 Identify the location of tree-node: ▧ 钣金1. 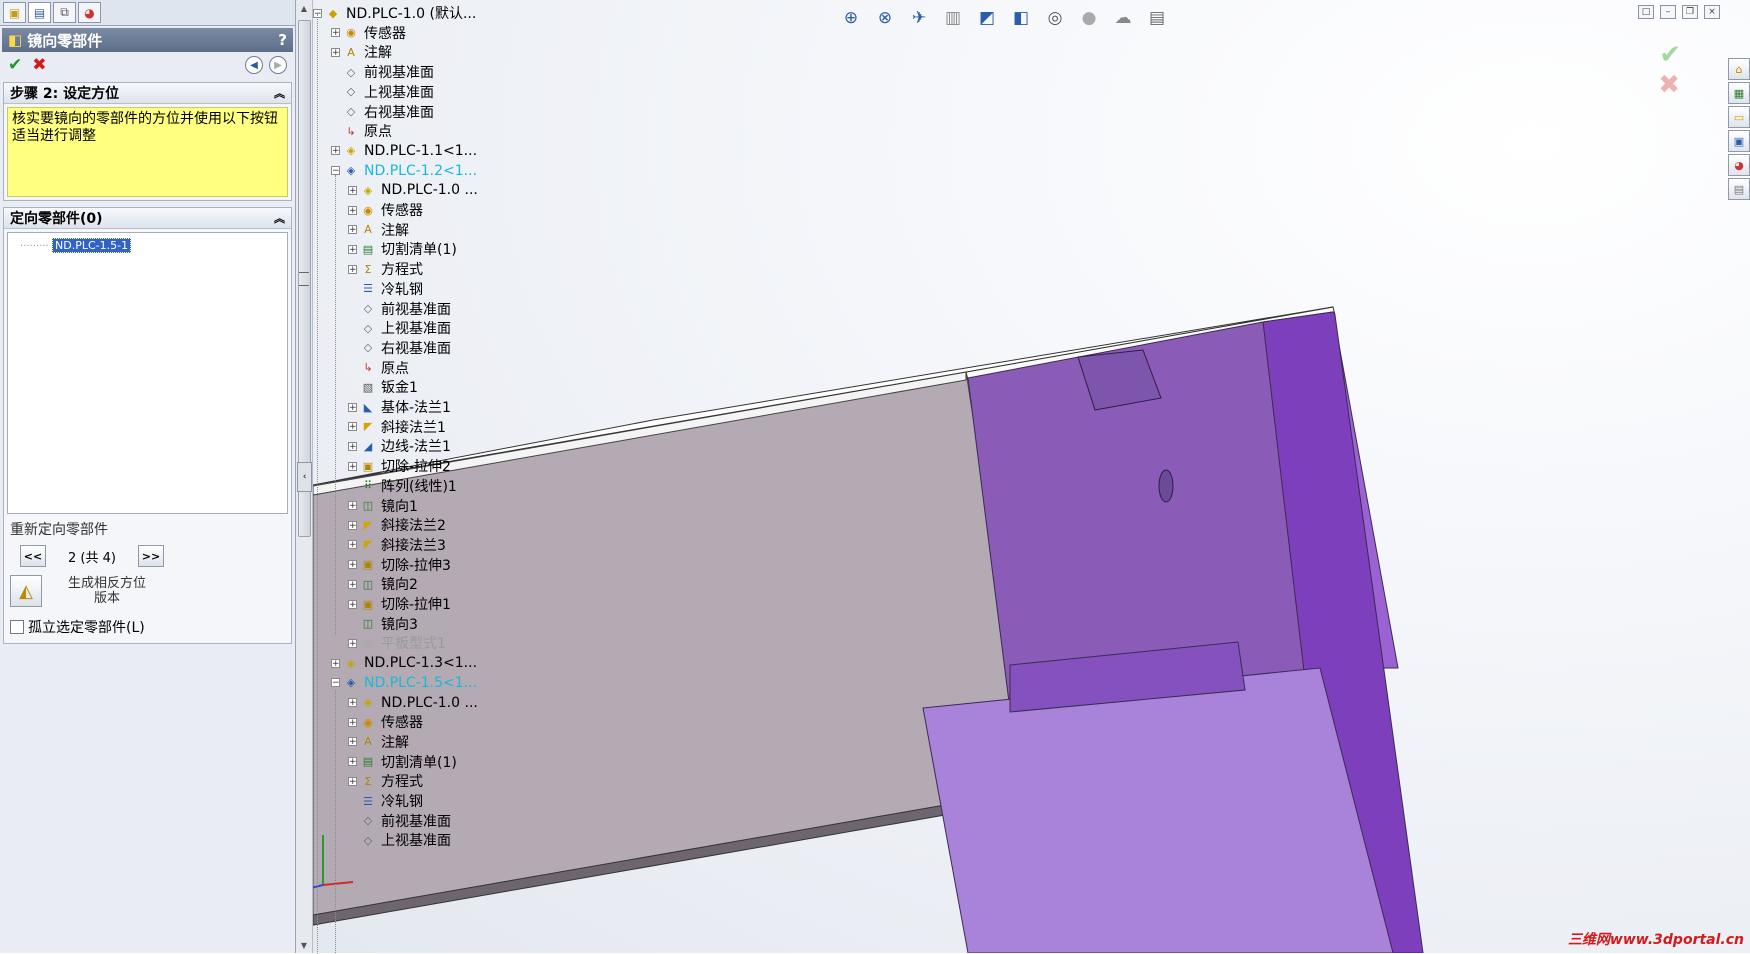
(384, 387).